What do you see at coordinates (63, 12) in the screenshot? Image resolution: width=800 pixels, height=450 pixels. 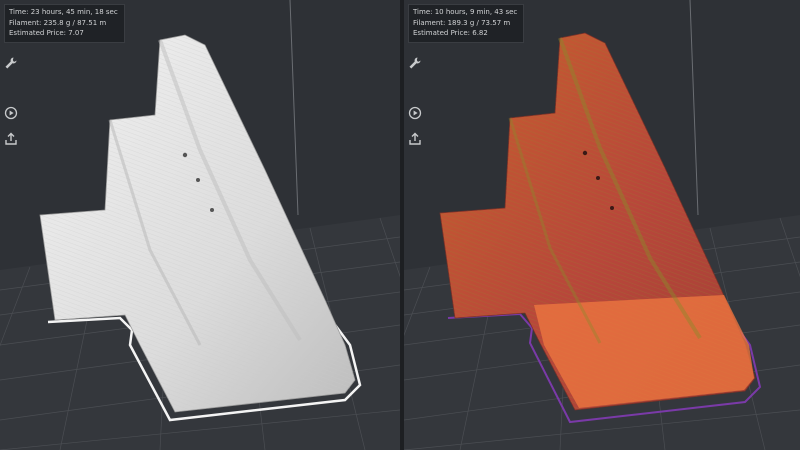 I see `print-time: Time: 23 hours, 45 min, 18 sec` at bounding box center [63, 12].